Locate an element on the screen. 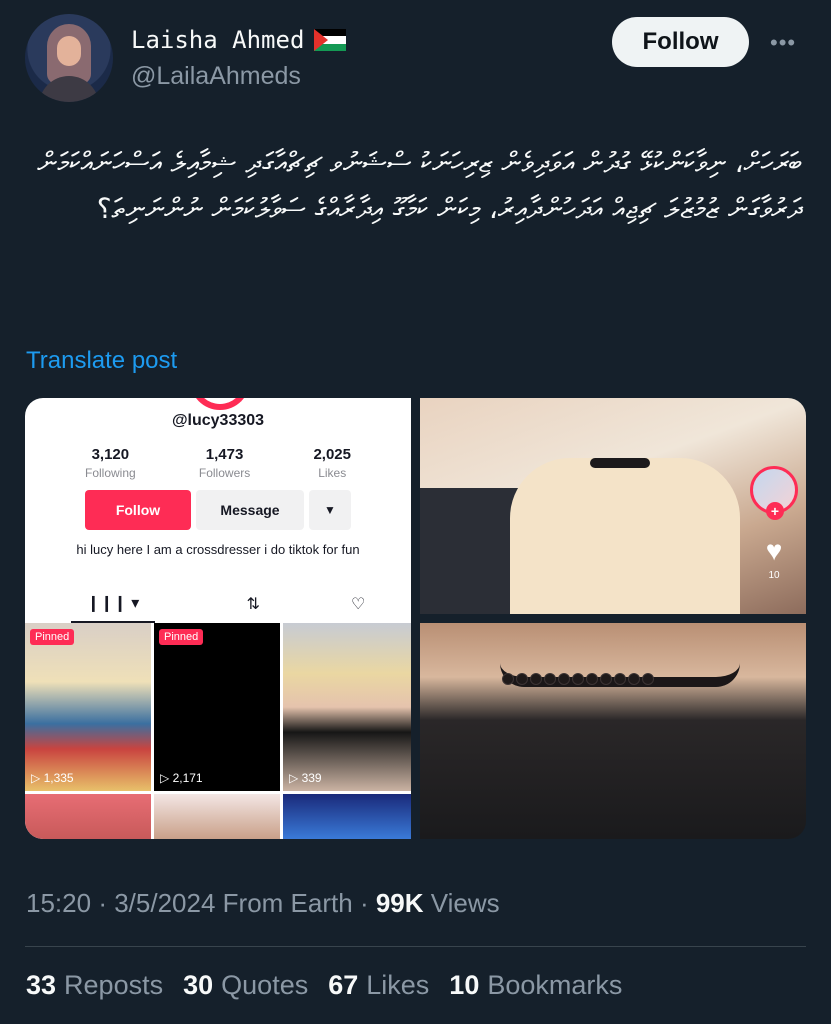  divider is located at coordinates (415, 946).